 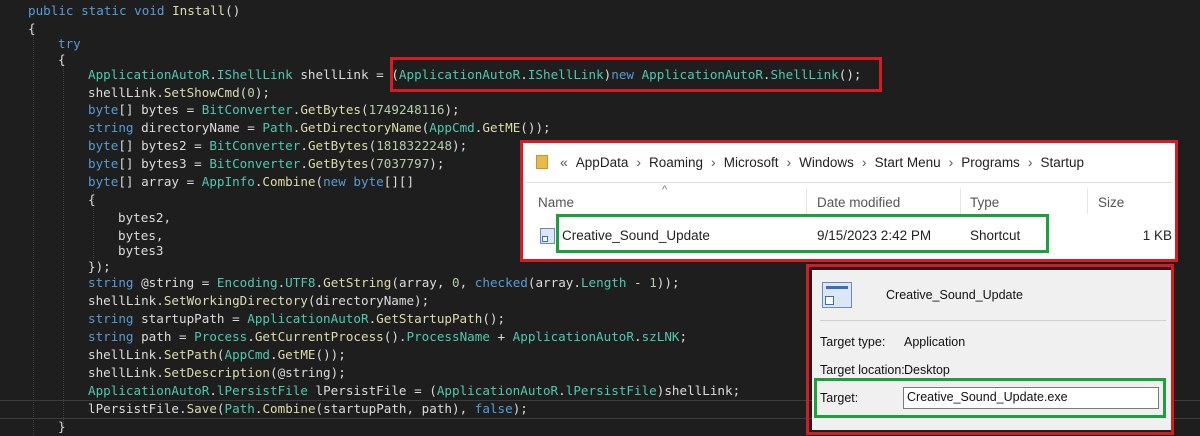 What do you see at coordinates (554, 282) in the screenshot?
I see `code-token: (array.` at bounding box center [554, 282].